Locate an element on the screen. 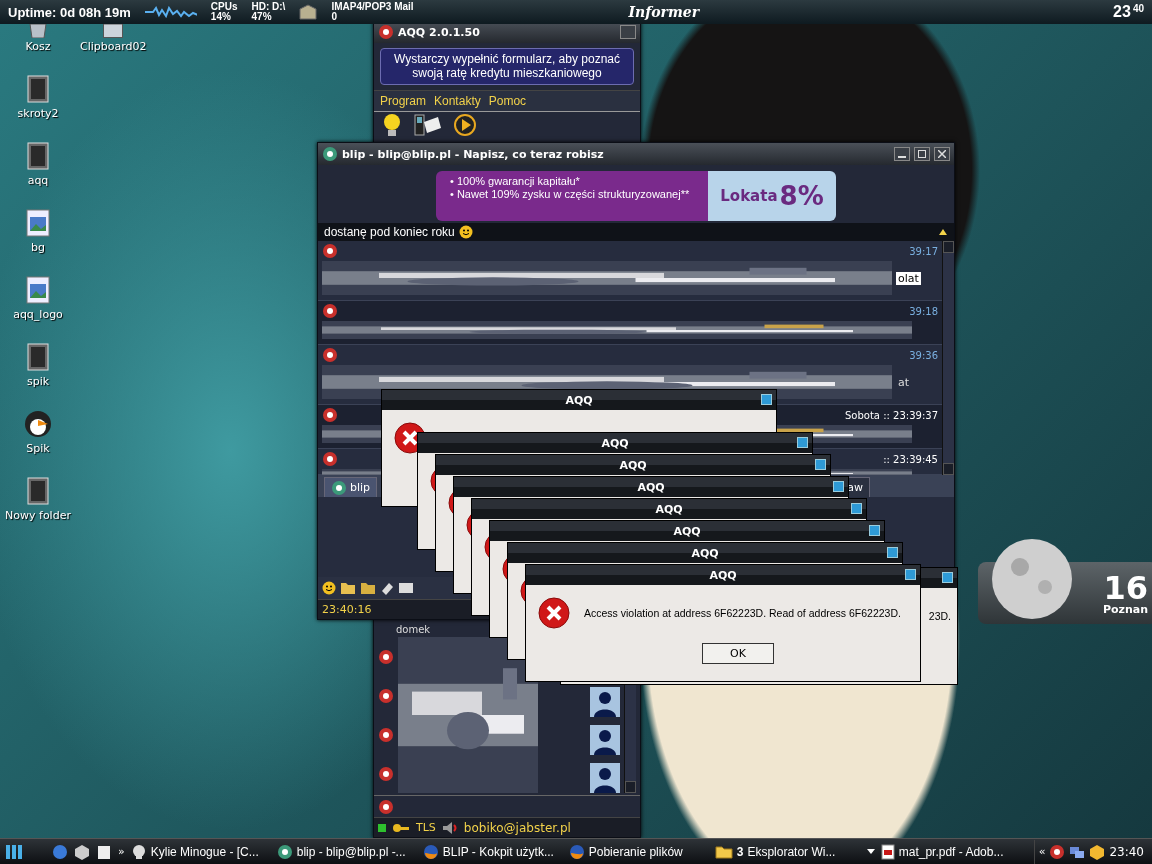  close-icon is located at coordinates (942, 154).